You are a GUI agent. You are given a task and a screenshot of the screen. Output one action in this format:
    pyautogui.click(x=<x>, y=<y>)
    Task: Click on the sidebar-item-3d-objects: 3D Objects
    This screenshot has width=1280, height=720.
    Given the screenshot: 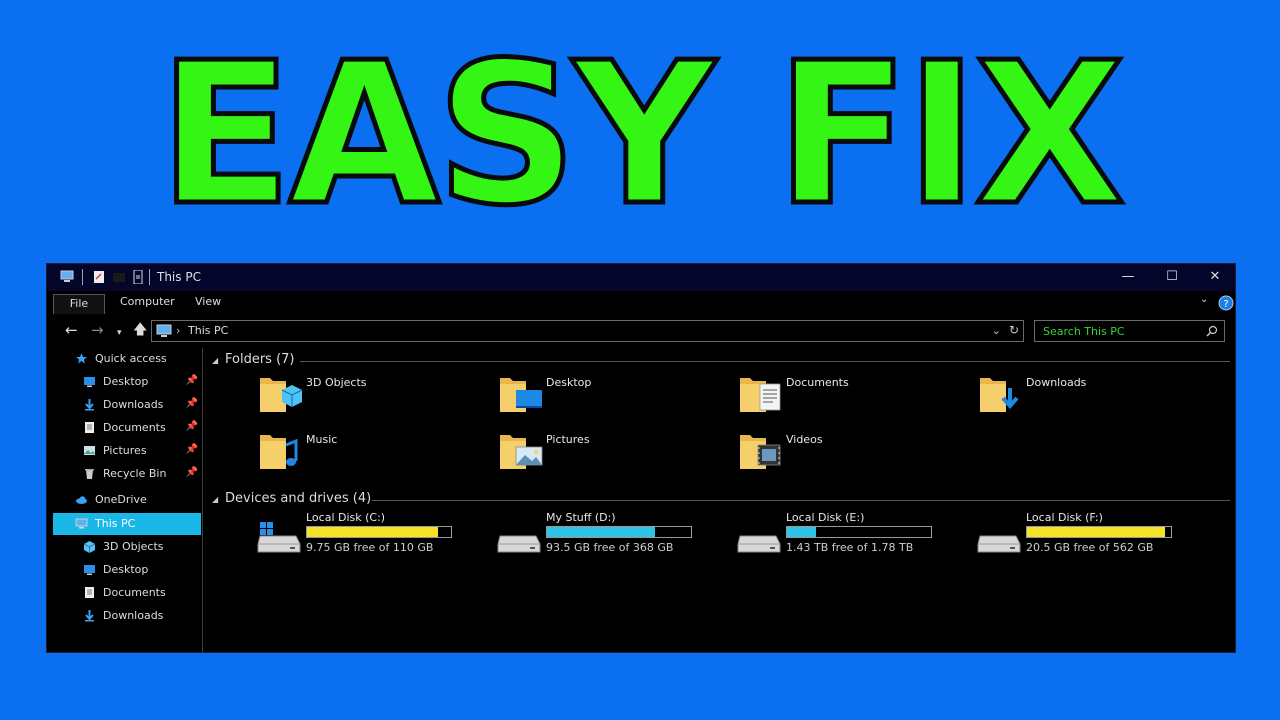 What is the action you would take?
    pyautogui.click(x=124, y=547)
    